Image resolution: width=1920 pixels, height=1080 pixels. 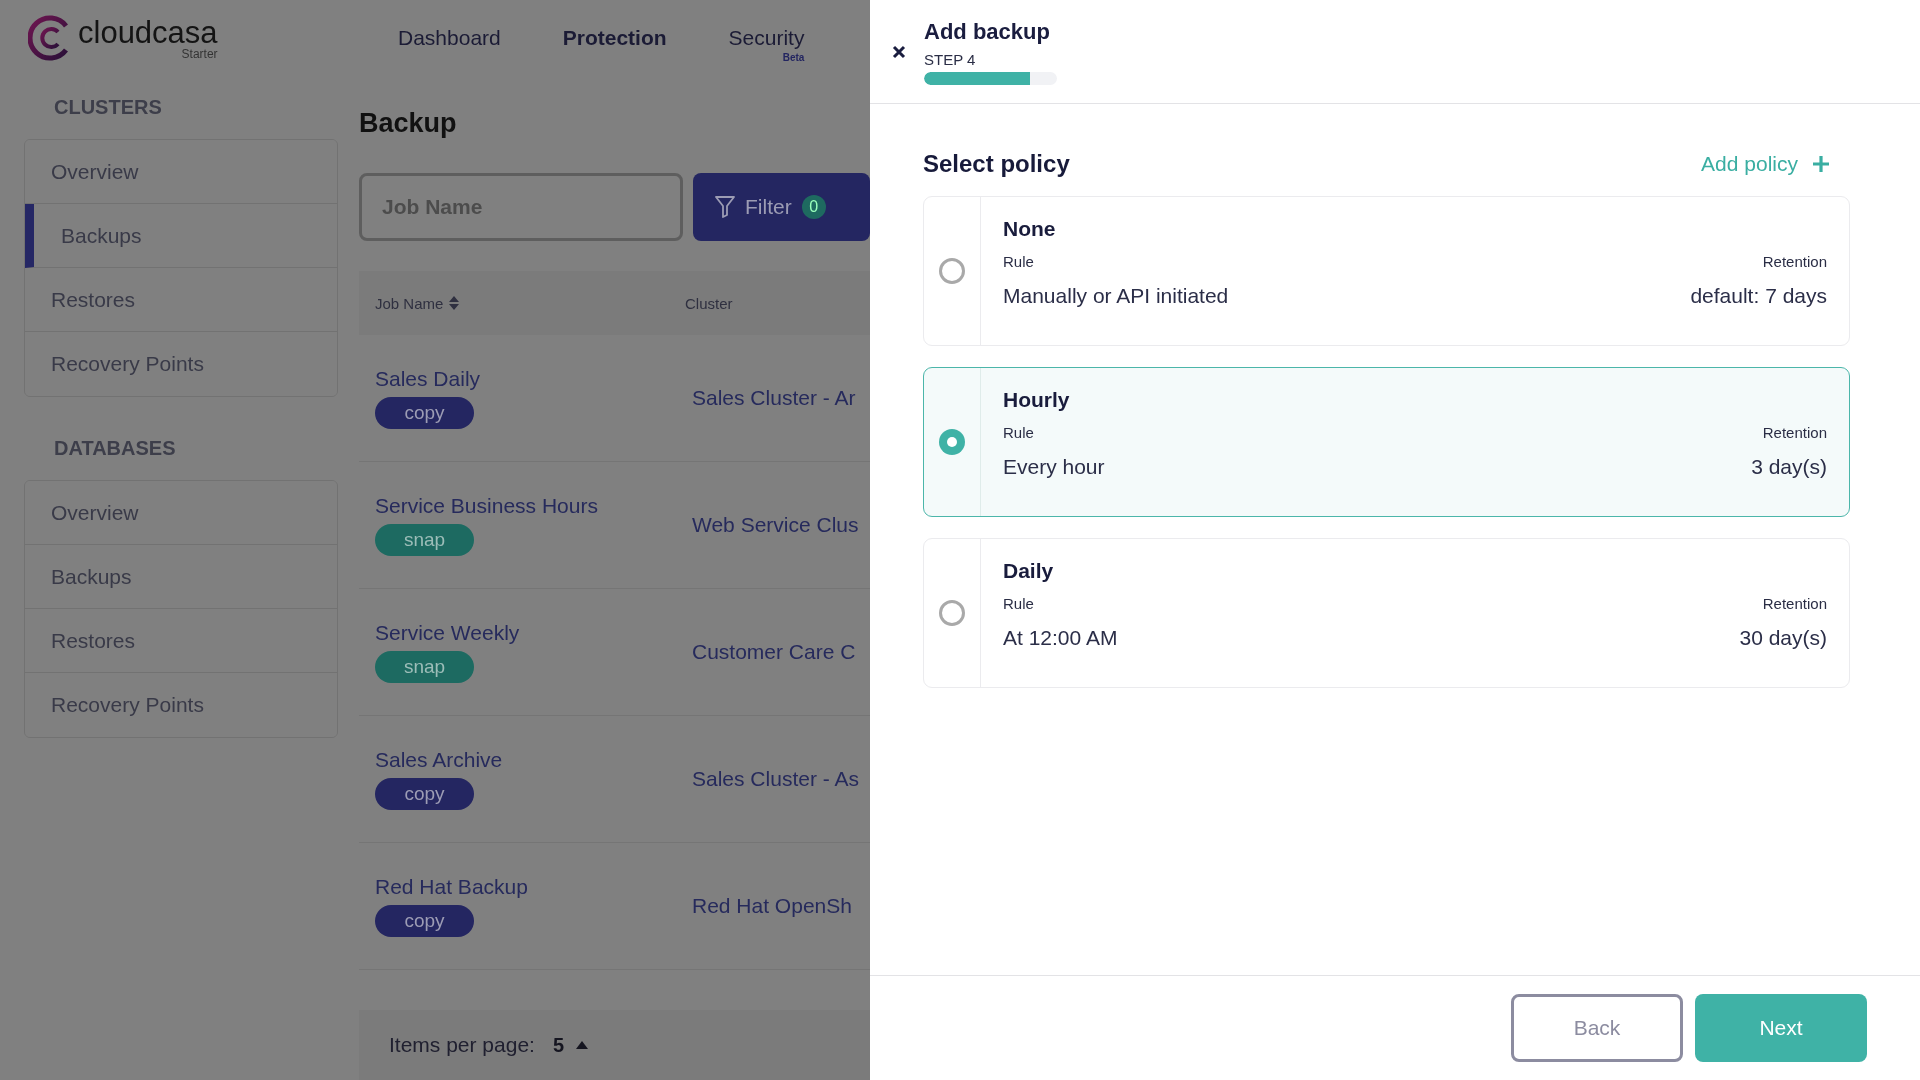 What do you see at coordinates (1386, 442) in the screenshot?
I see `policy-card: Hourly Rule Retention Every hour 3 day(s)` at bounding box center [1386, 442].